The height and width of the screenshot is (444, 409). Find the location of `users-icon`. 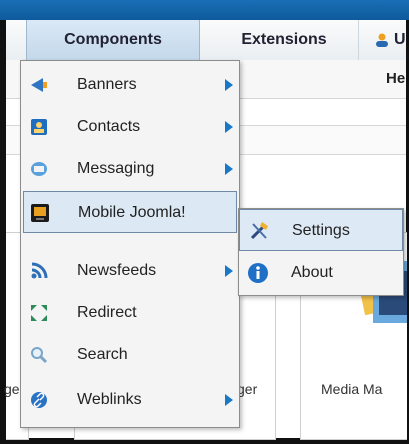

users-icon is located at coordinates (382, 40).